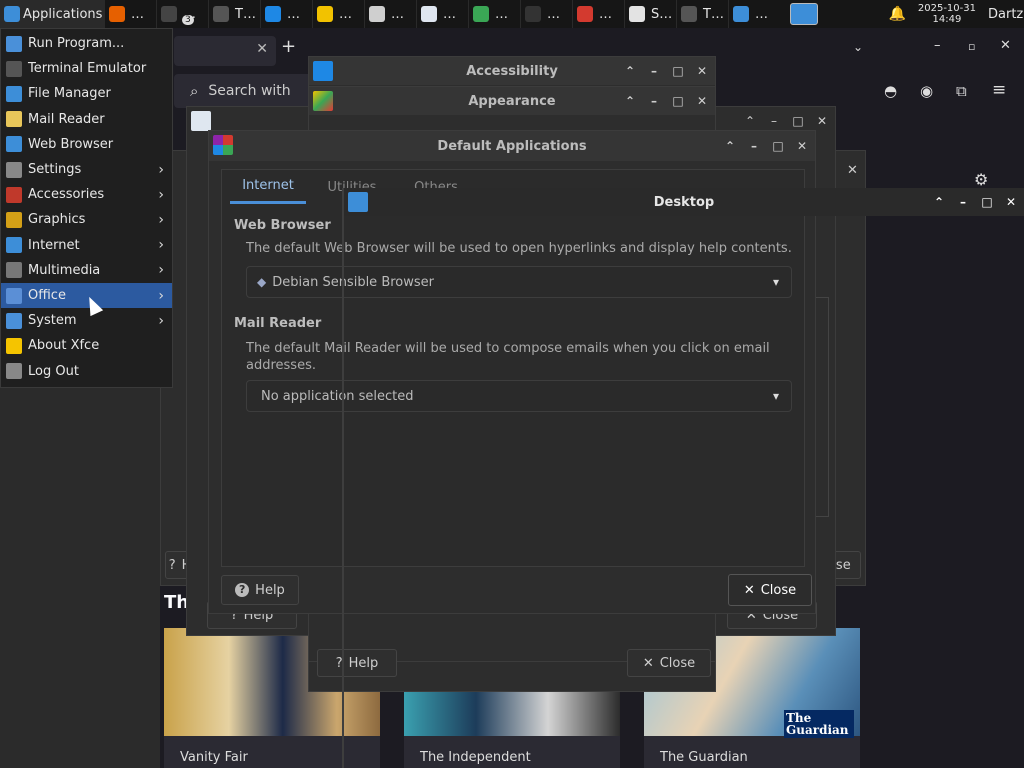 This screenshot has height=768, width=1024. What do you see at coordinates (926, 91) in the screenshot?
I see `account-icon: ◉` at bounding box center [926, 91].